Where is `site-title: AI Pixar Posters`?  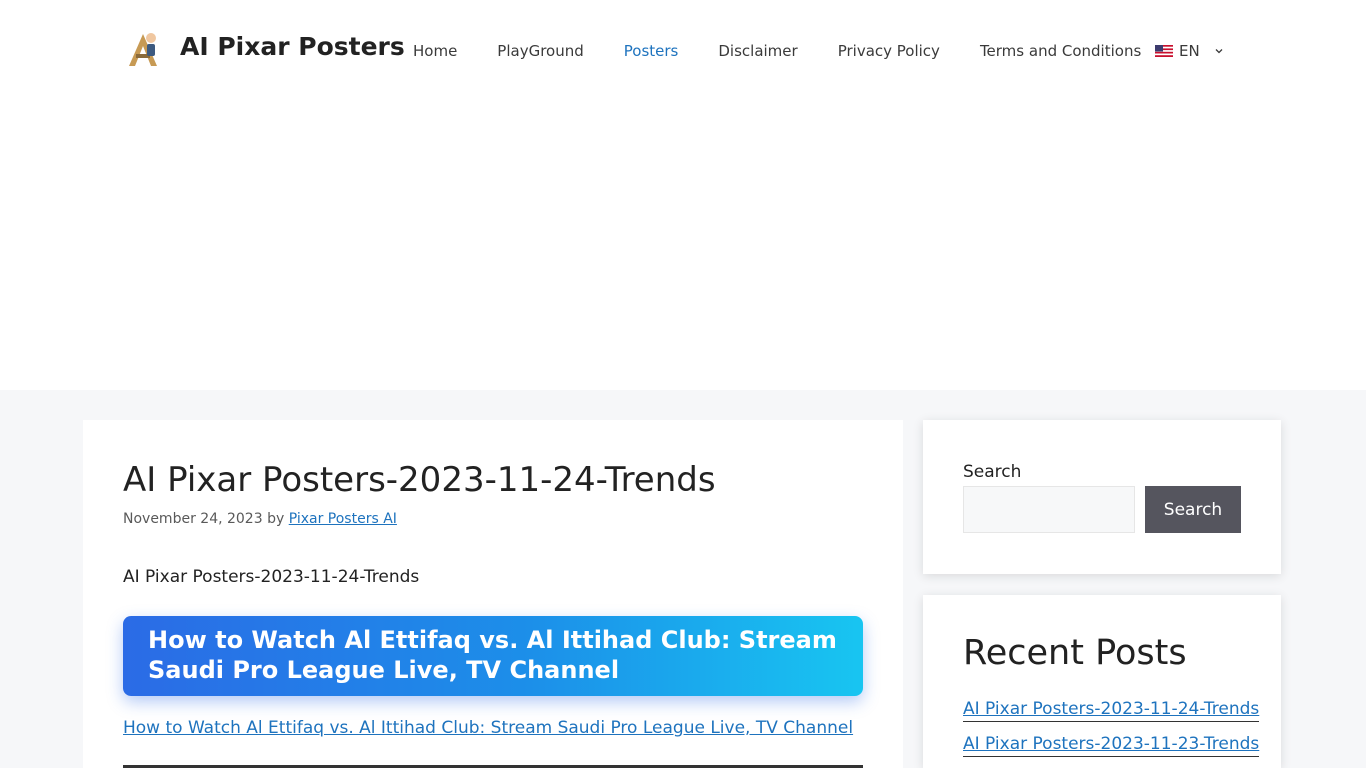
site-title: AI Pixar Posters is located at coordinates (292, 46).